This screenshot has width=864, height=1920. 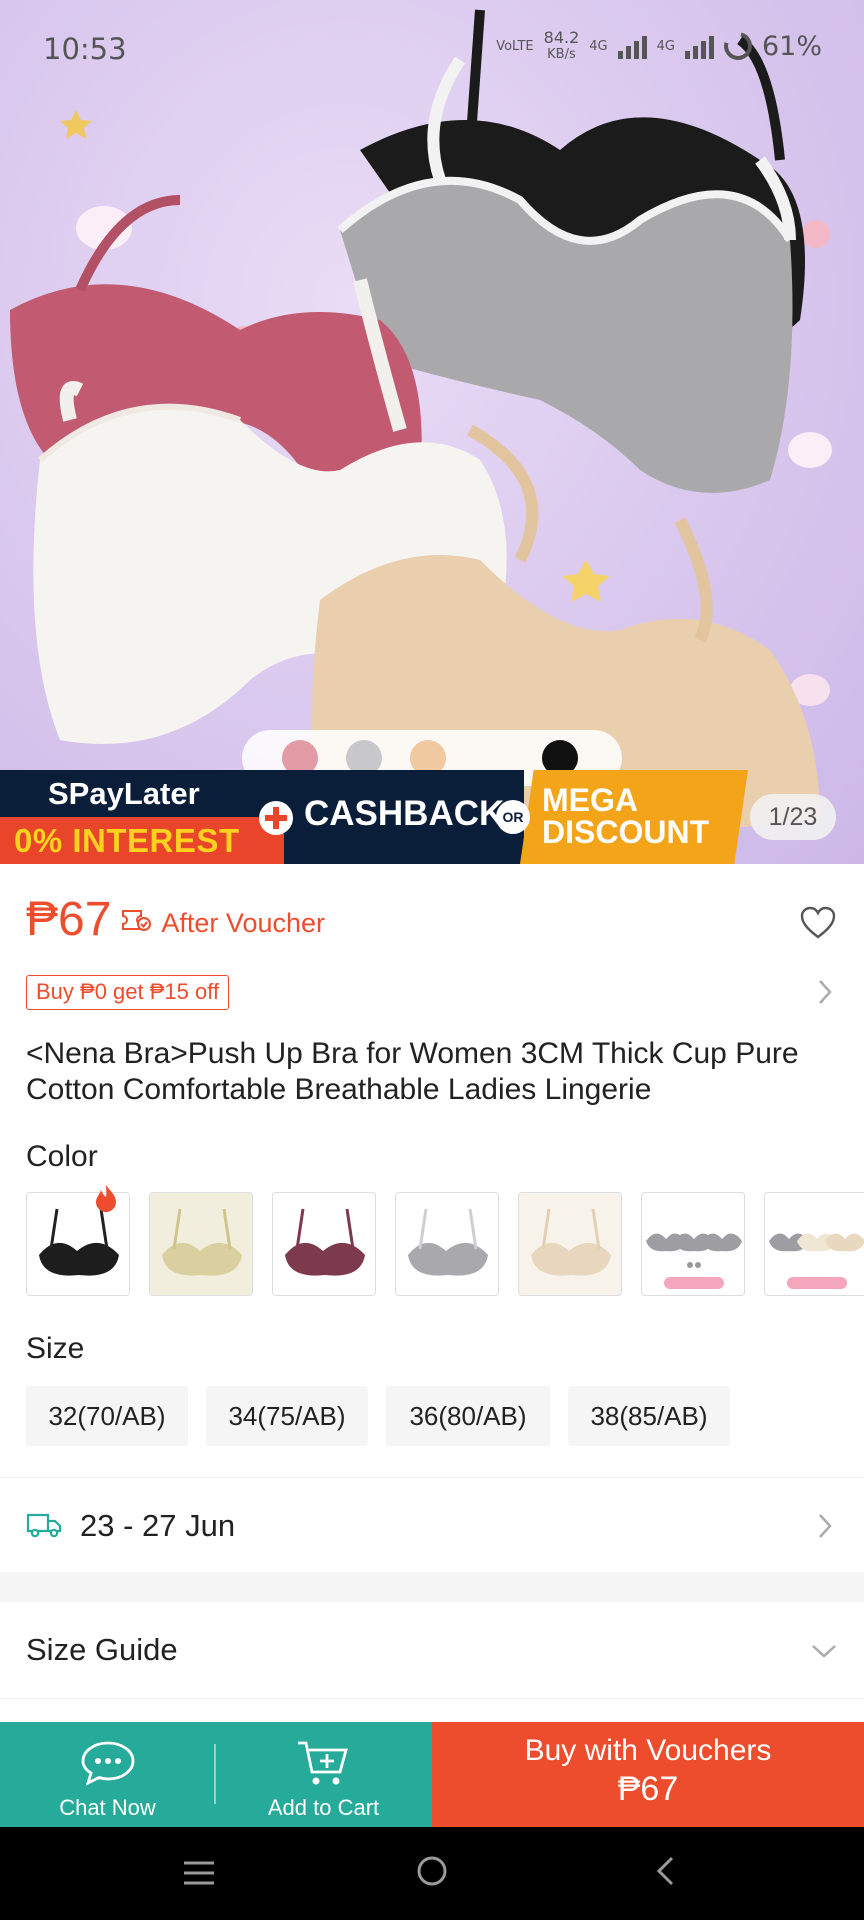 I want to click on status-bar: 10:53 VoLTE 84.2 KB/s 4G 4G 61%, so click(x=432, y=50).